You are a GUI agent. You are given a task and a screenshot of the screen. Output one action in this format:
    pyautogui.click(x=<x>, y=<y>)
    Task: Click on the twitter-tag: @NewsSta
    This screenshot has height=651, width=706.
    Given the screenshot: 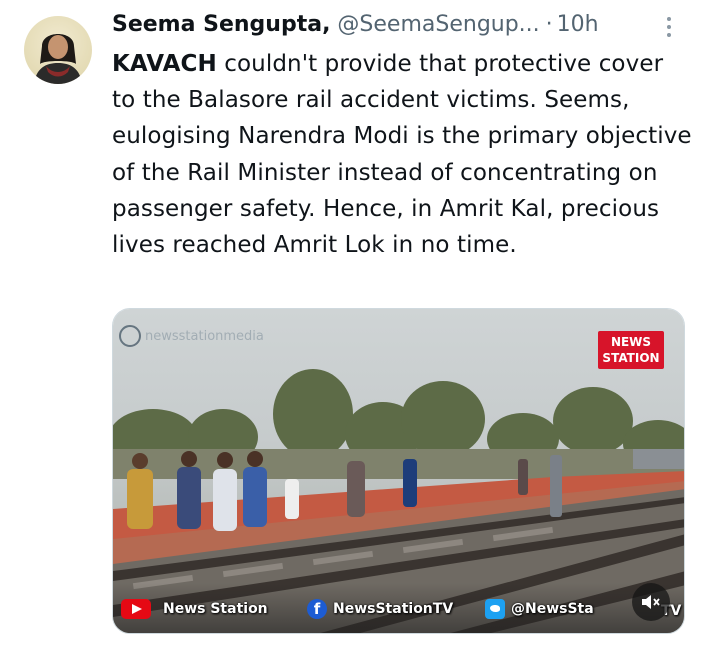 What is the action you would take?
    pyautogui.click(x=539, y=609)
    